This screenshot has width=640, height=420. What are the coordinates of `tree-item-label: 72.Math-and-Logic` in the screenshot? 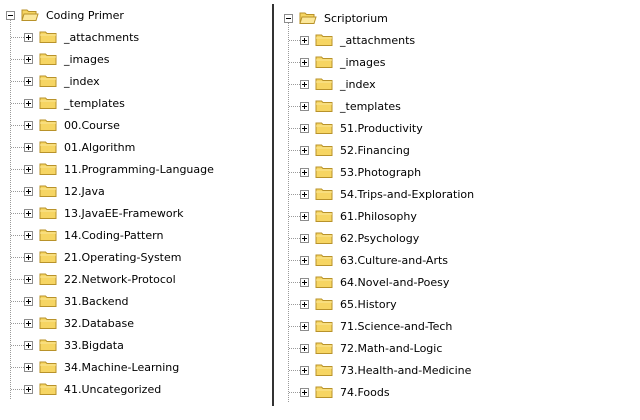 It's located at (391, 348).